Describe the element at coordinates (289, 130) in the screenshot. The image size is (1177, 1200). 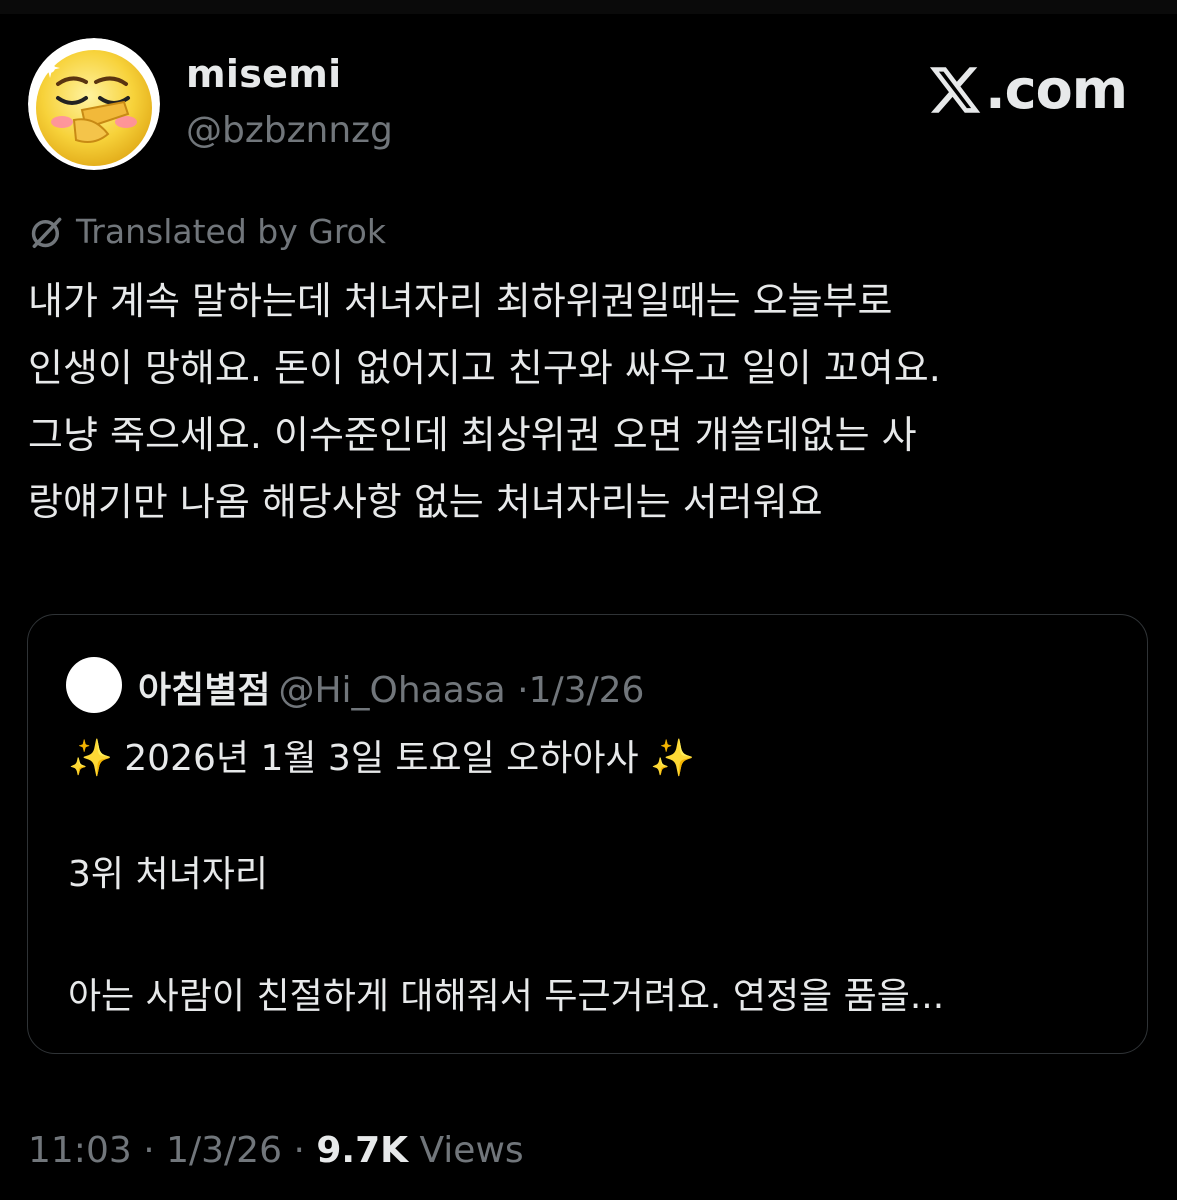
I see `author-handle: @bzbznnzg` at that location.